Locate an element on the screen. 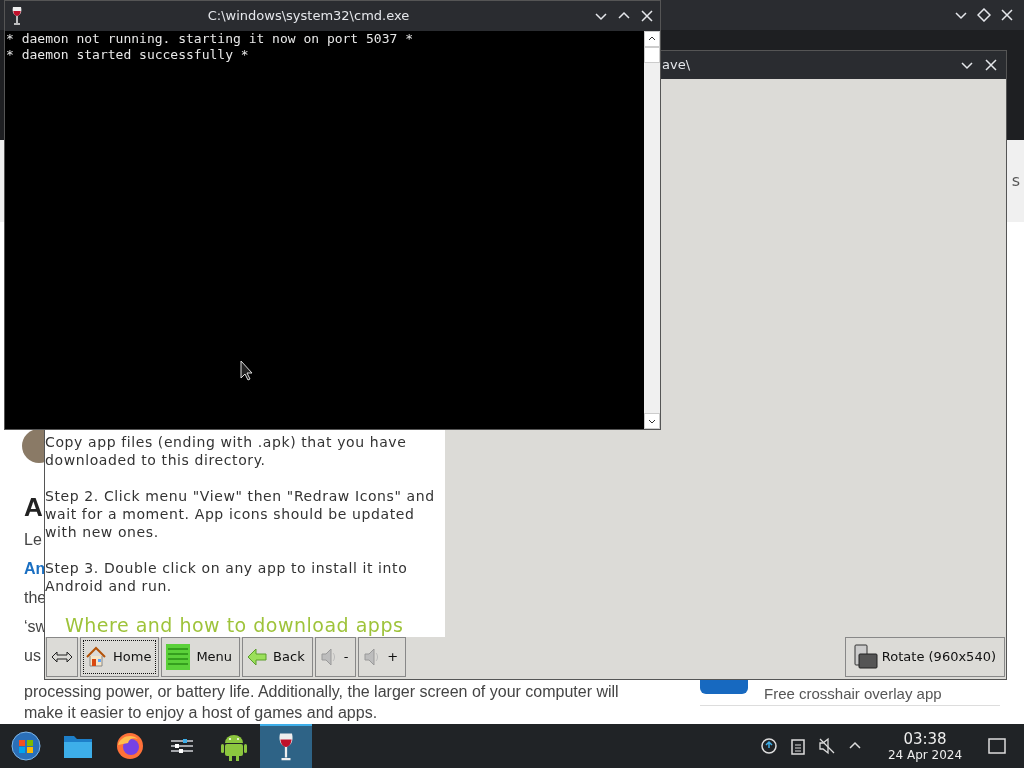  show-desktop-icon is located at coordinates (997, 746).